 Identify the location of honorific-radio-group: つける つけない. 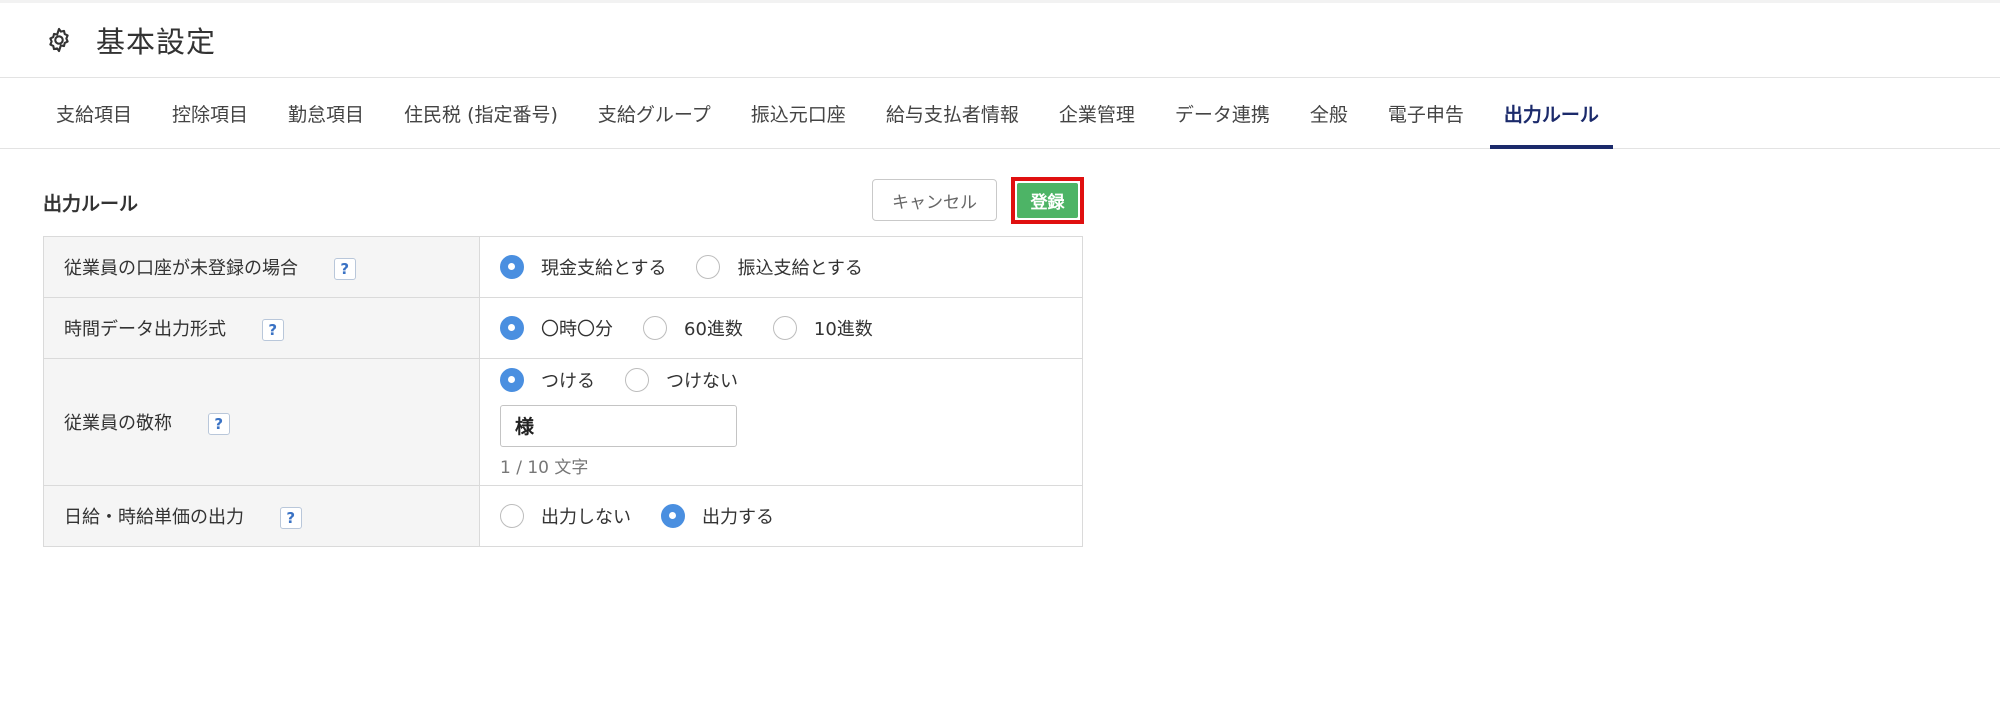
(791, 380).